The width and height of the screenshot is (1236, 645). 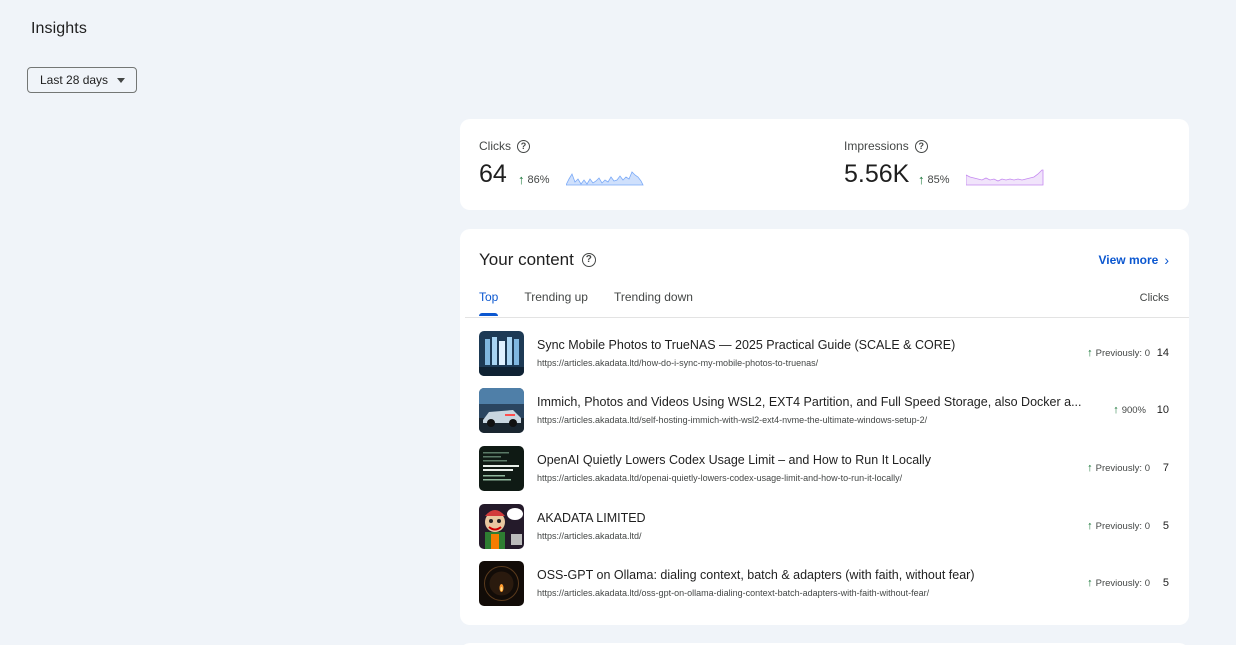 What do you see at coordinates (495, 146) in the screenshot?
I see `clicks-label: Clicks` at bounding box center [495, 146].